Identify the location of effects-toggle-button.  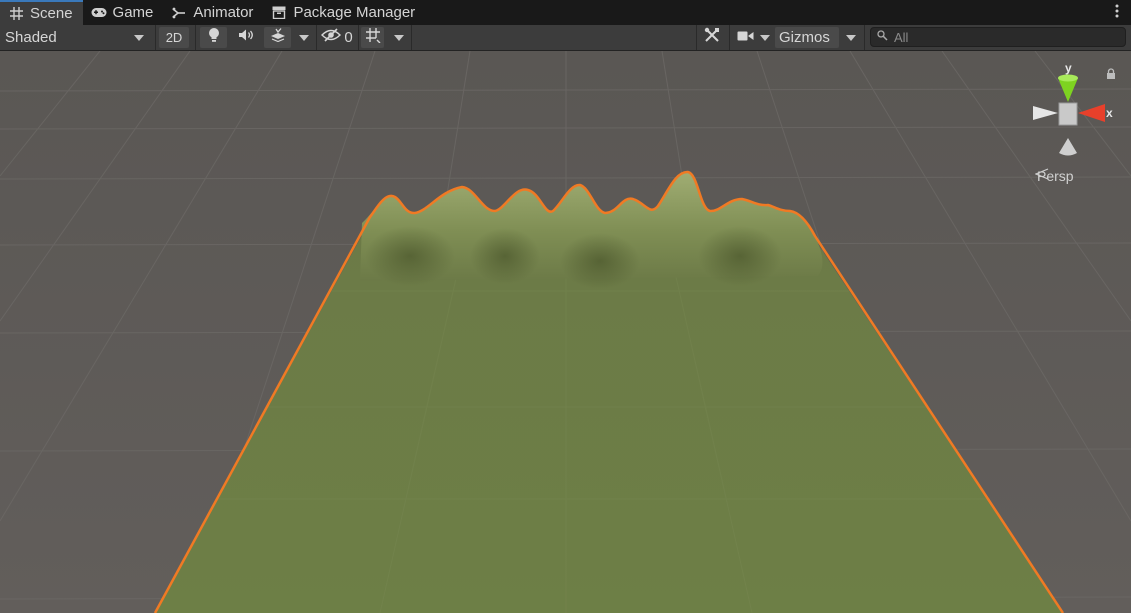
(277, 37).